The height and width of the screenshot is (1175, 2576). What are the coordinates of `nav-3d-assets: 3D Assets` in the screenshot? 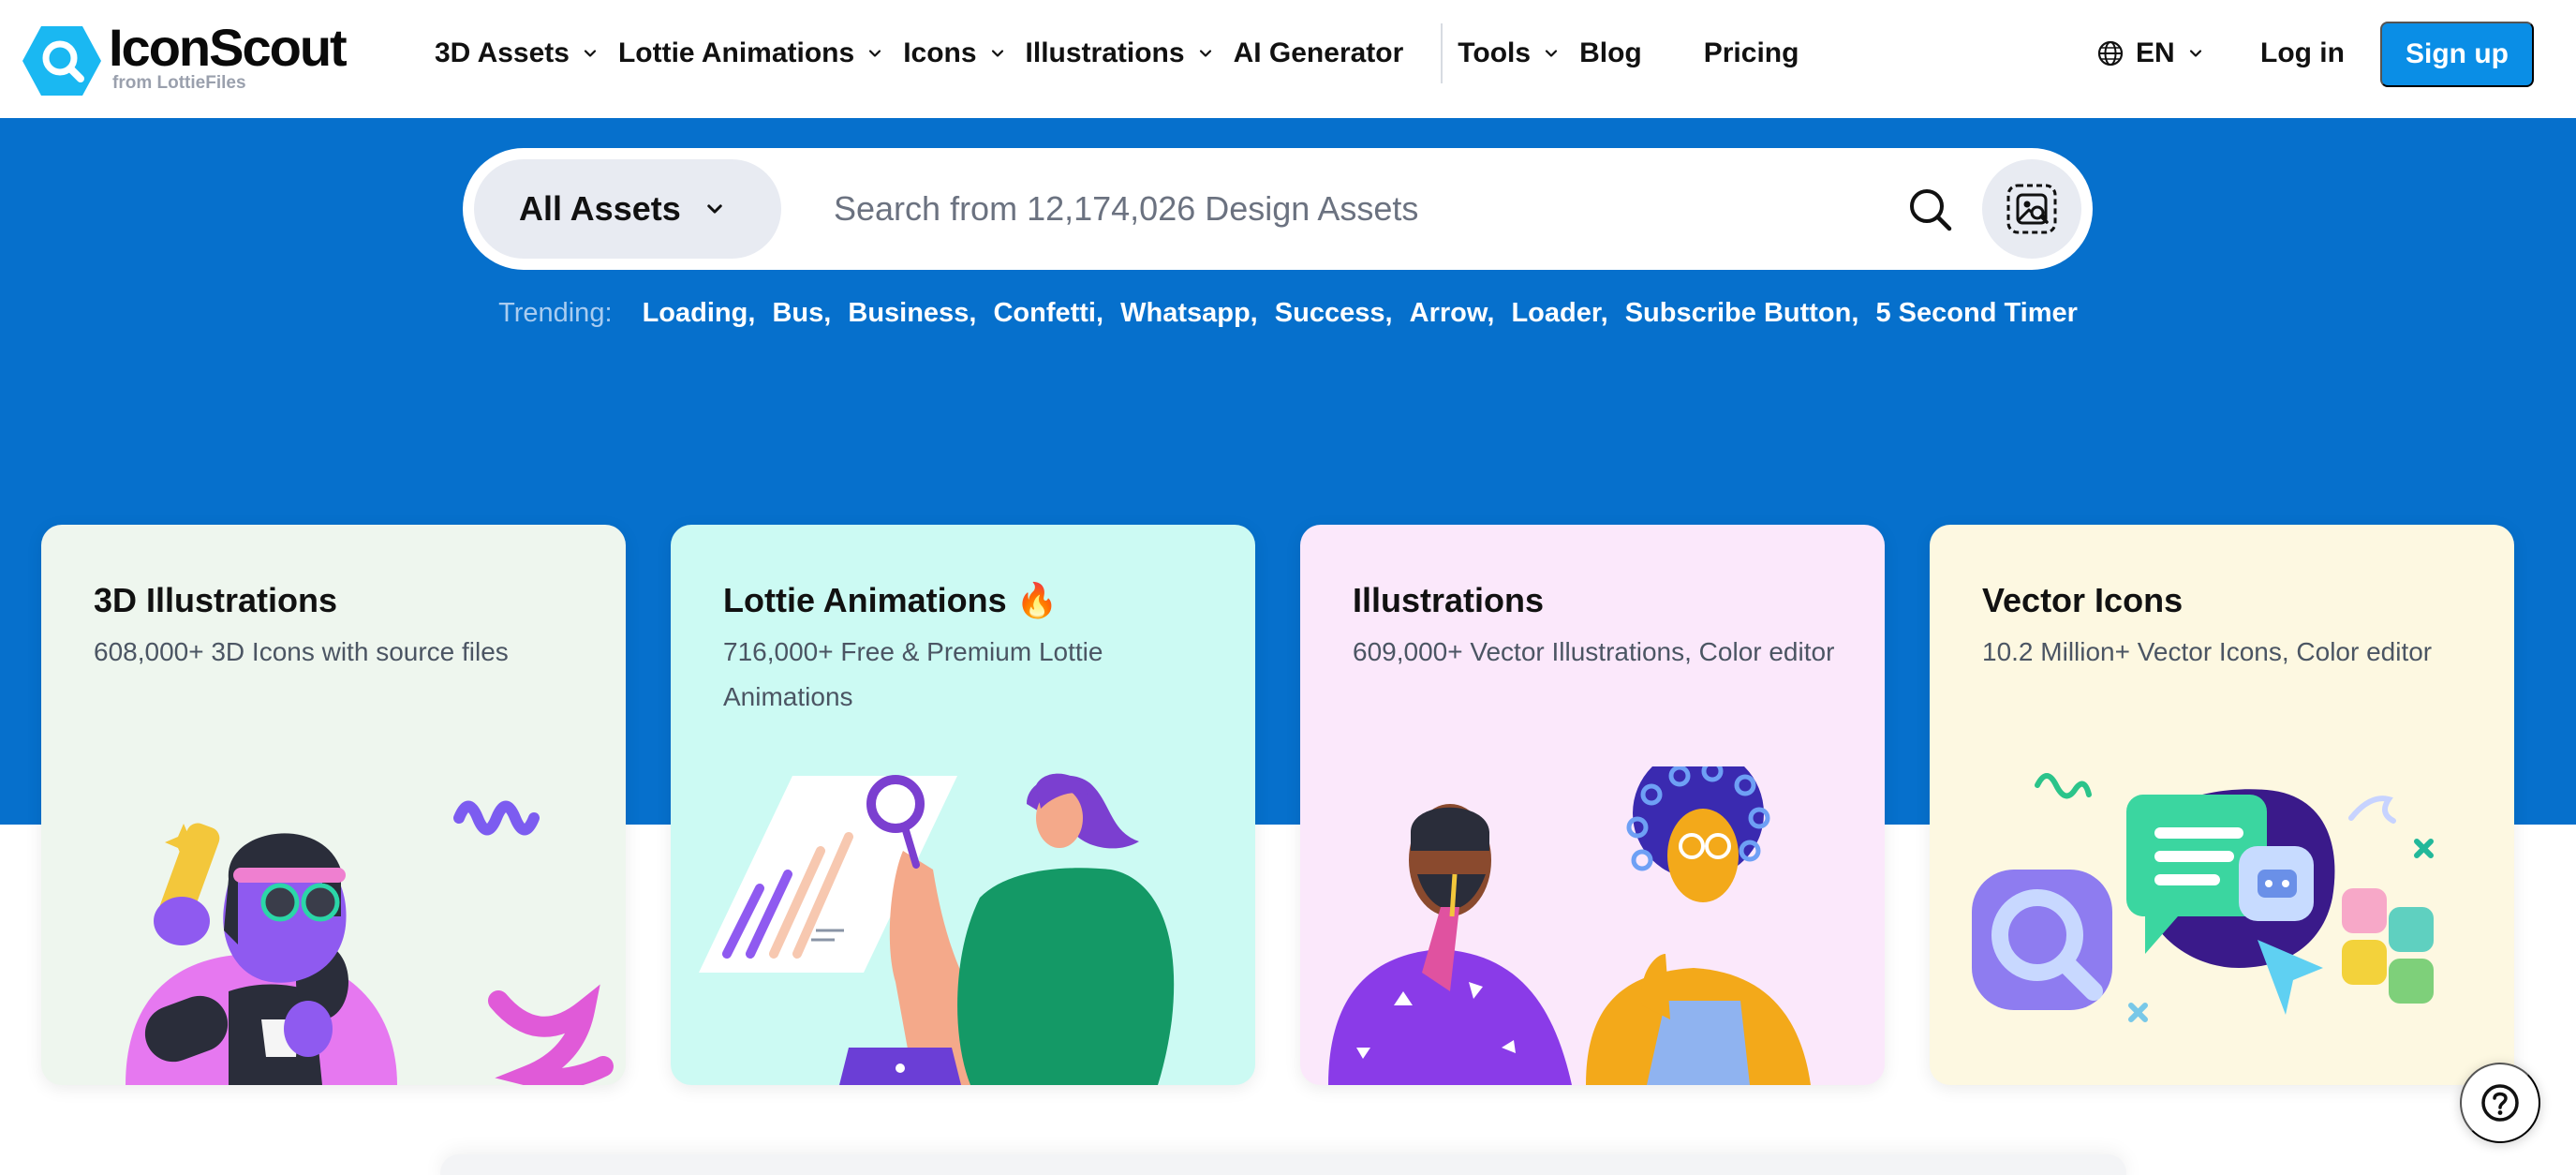 It's located at (516, 53).